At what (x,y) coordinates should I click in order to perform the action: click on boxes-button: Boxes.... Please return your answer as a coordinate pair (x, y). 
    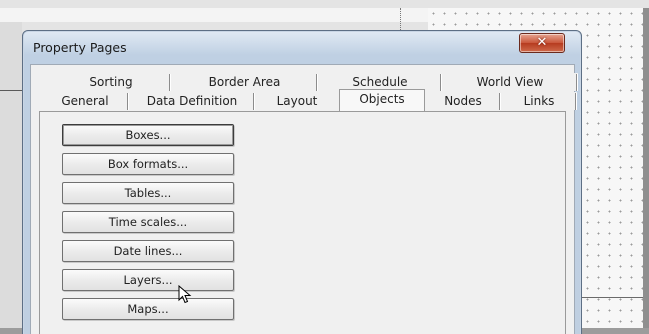
    Looking at the image, I should click on (148, 135).